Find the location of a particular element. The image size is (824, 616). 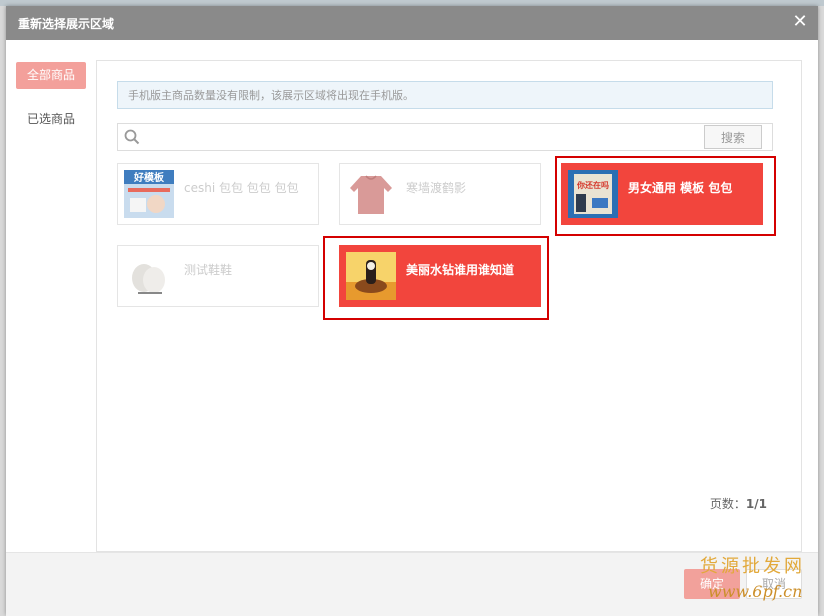

pagination: 页数：1/1 is located at coordinates (738, 503).